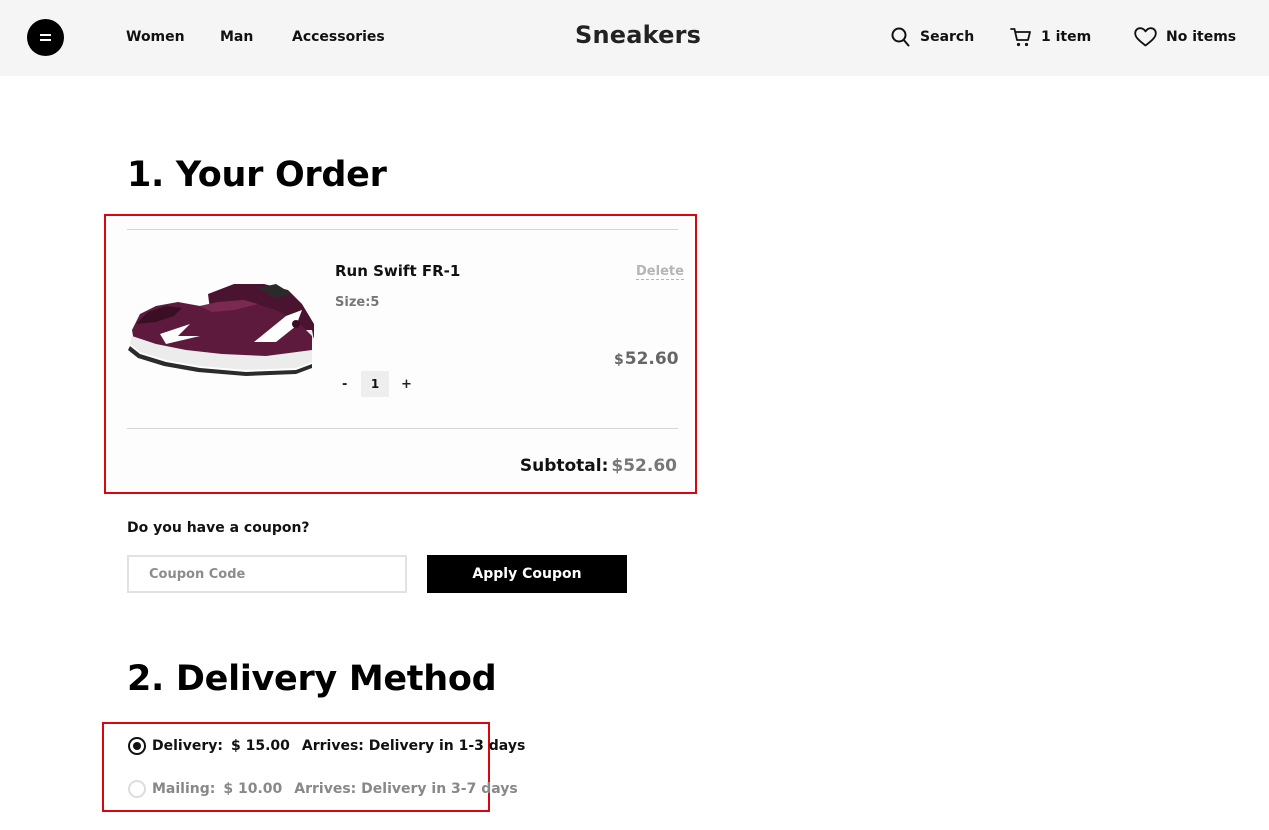 The width and height of the screenshot is (1269, 830). I want to click on option-price: $ 10.00, so click(253, 789).